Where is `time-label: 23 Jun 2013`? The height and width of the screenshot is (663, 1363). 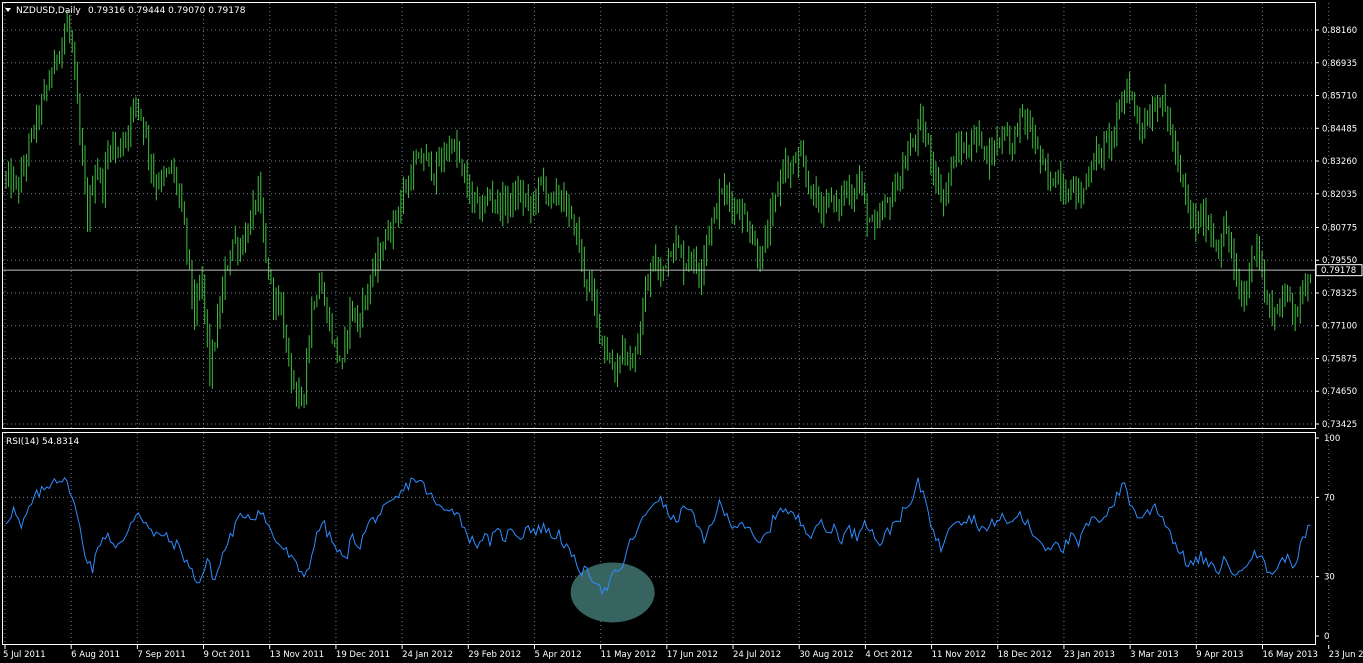 time-label: 23 Jun 2013 is located at coordinates (1346, 655).